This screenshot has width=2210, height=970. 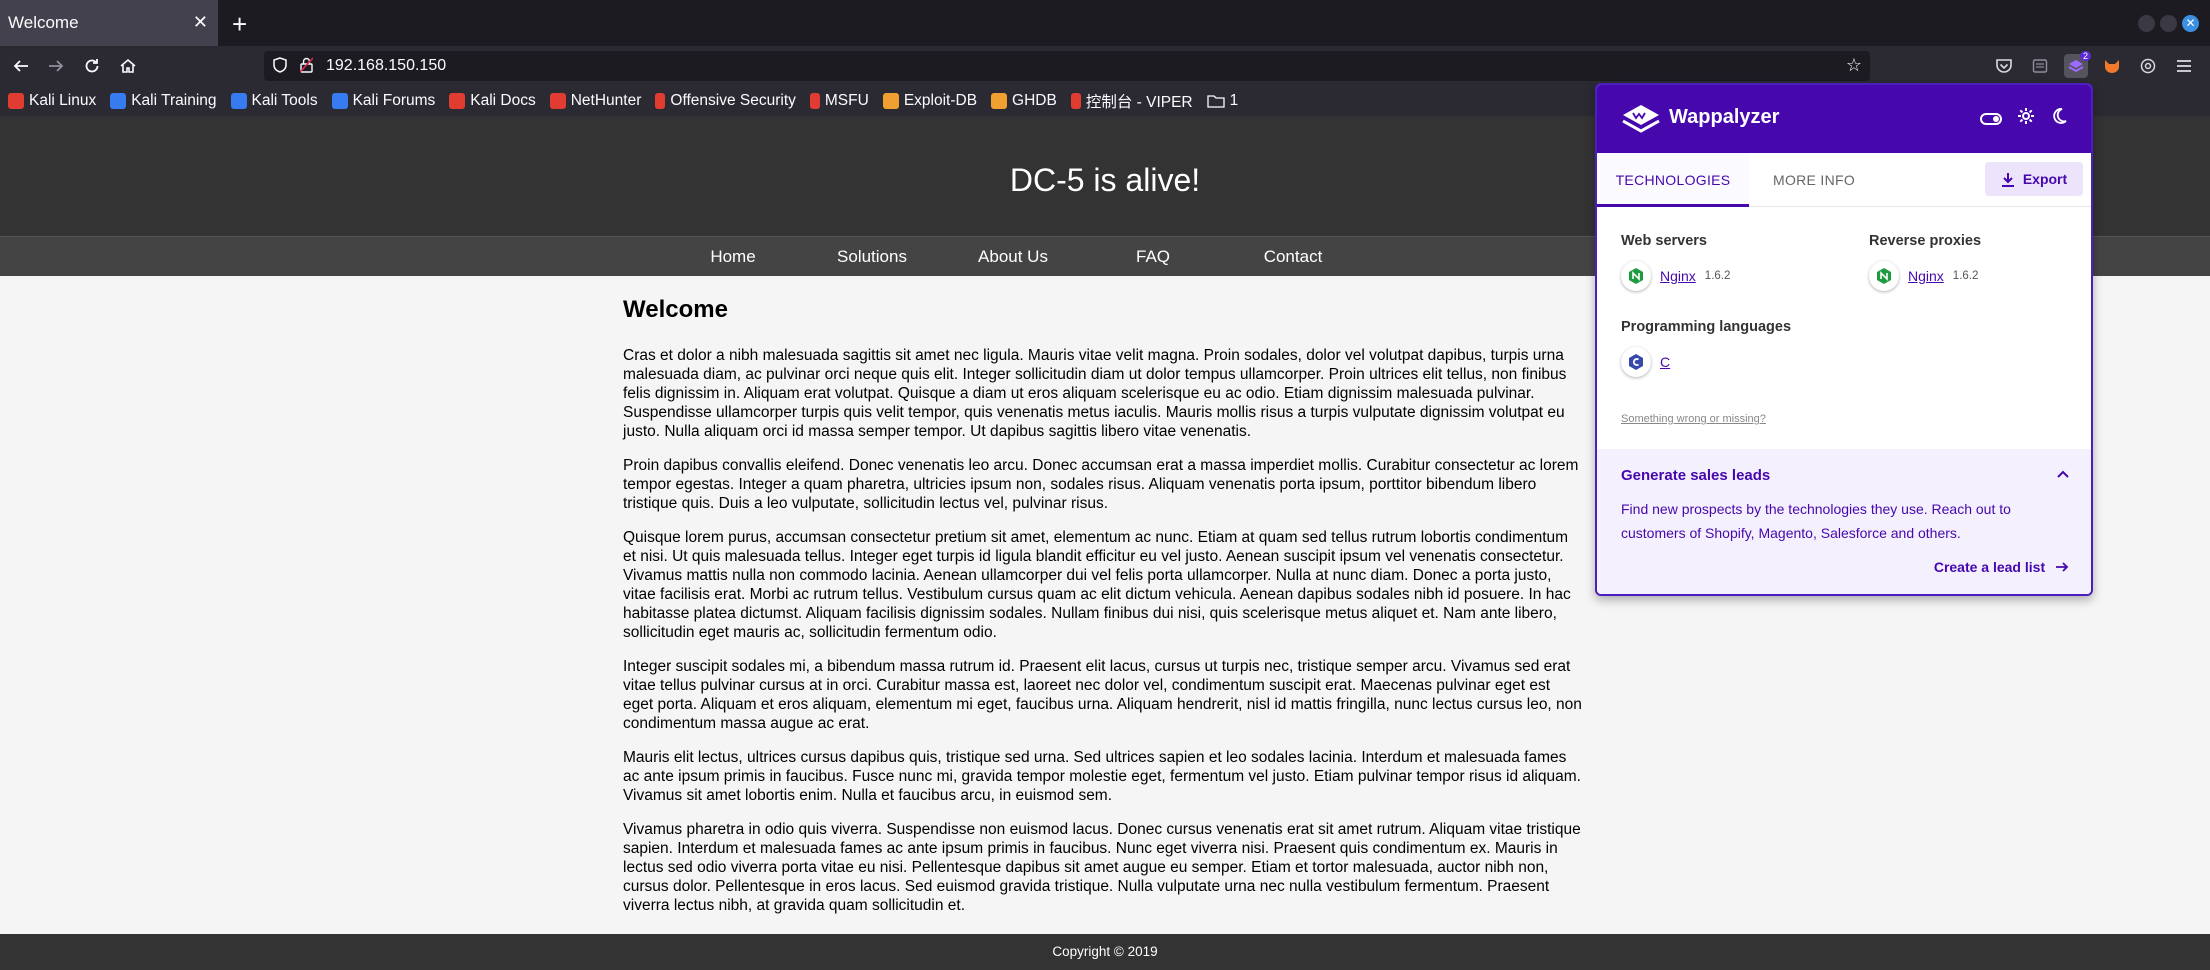 I want to click on settings-gear-icon, so click(x=2026, y=118).